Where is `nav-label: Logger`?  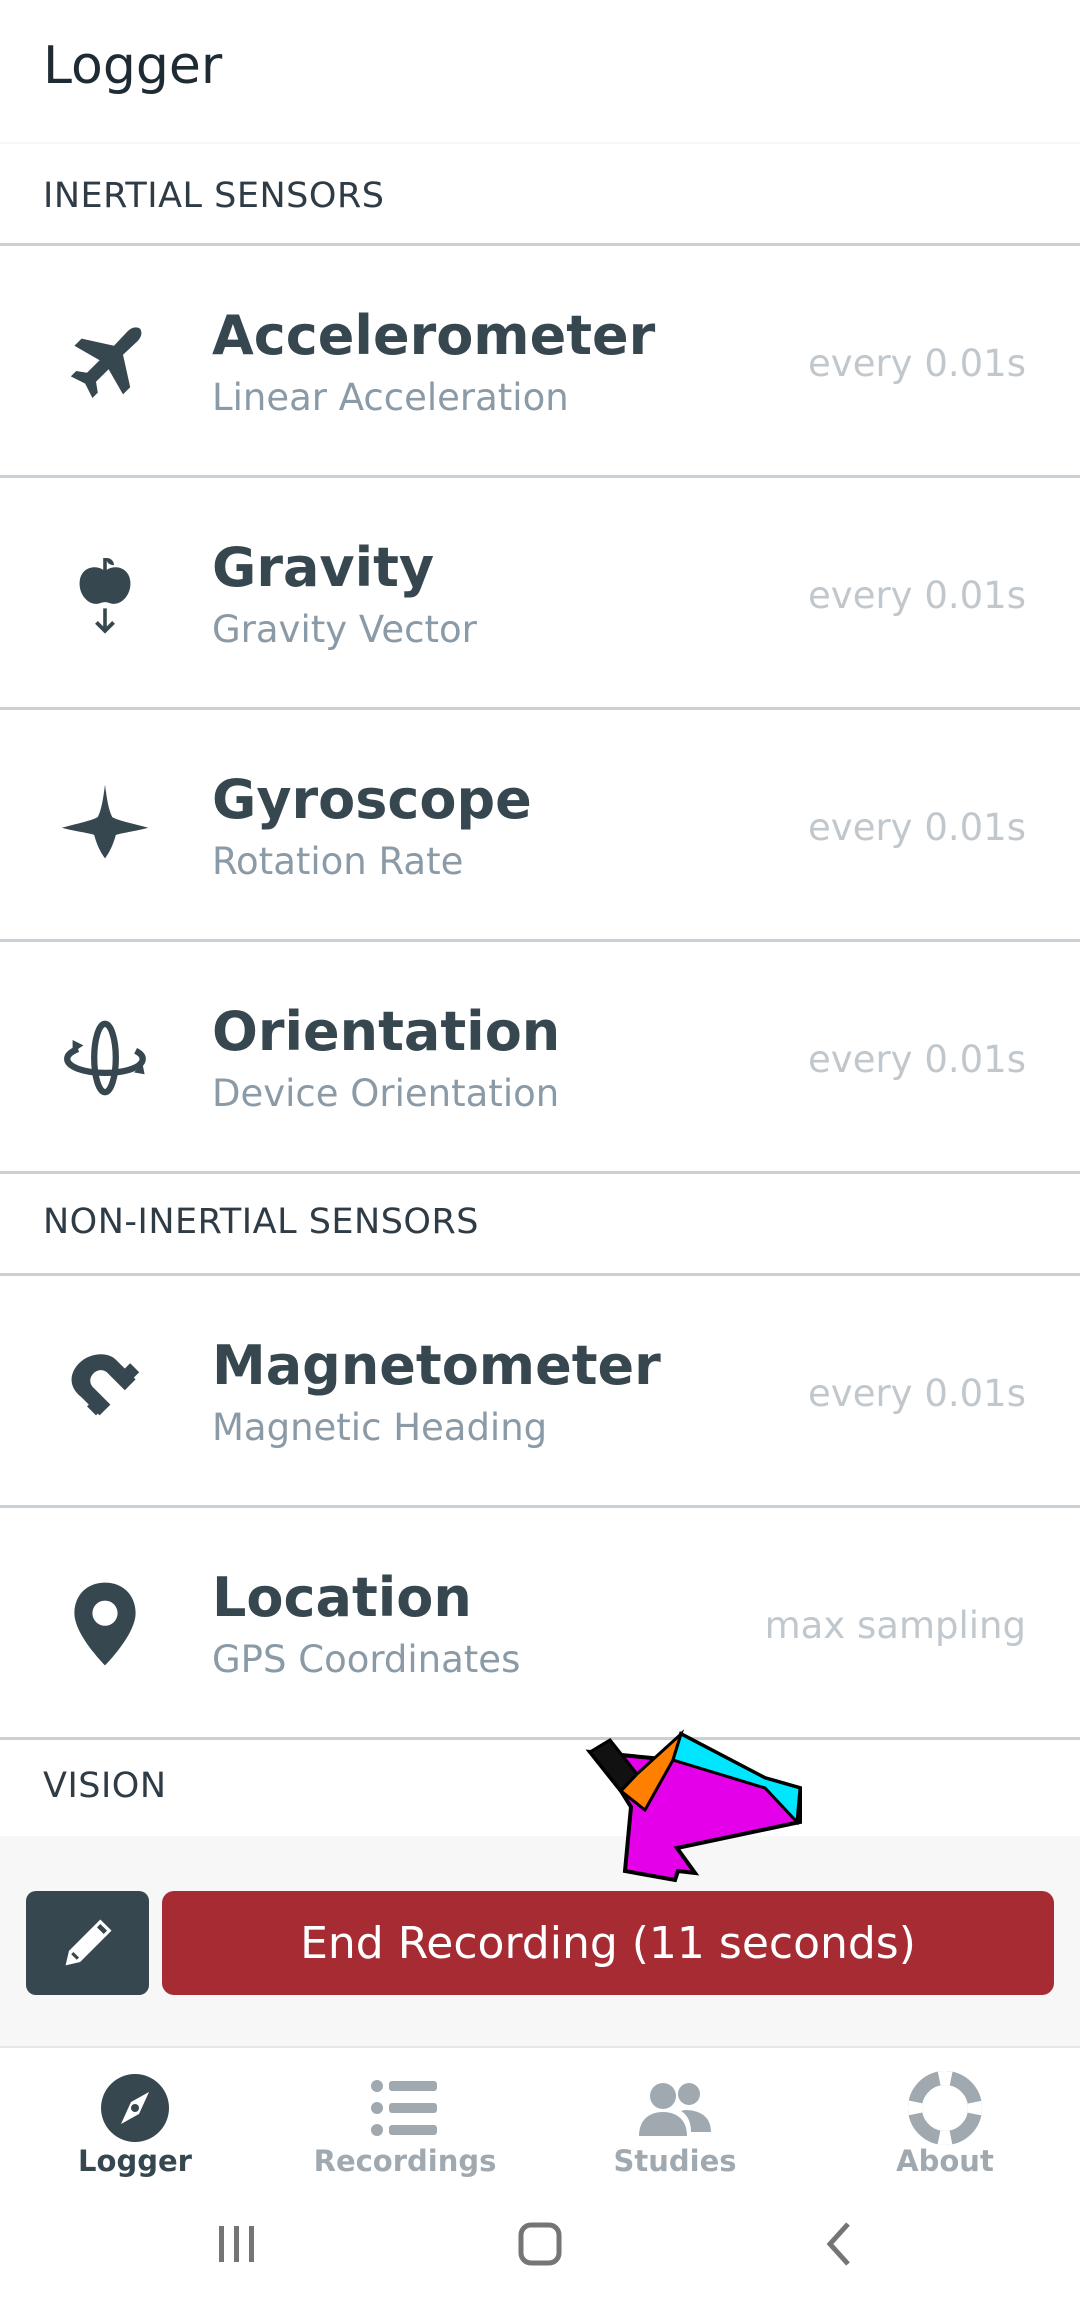 nav-label: Logger is located at coordinates (135, 2161).